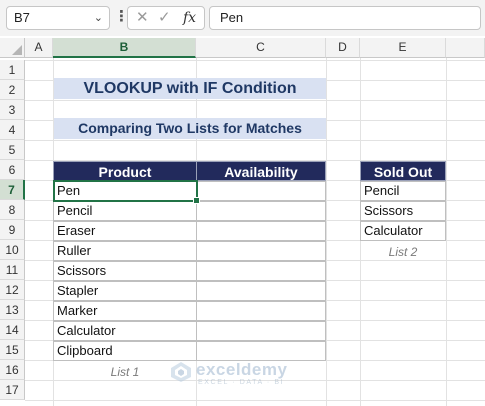 The image size is (485, 406). I want to click on formula-input: Pen, so click(345, 18).